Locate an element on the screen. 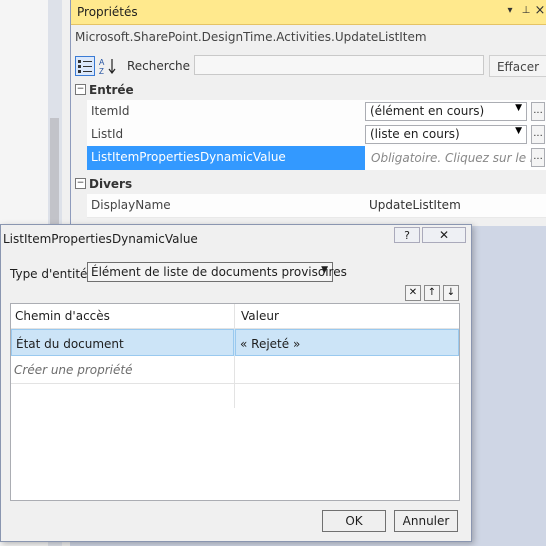 The width and height of the screenshot is (546, 546). search-input is located at coordinates (339, 65).